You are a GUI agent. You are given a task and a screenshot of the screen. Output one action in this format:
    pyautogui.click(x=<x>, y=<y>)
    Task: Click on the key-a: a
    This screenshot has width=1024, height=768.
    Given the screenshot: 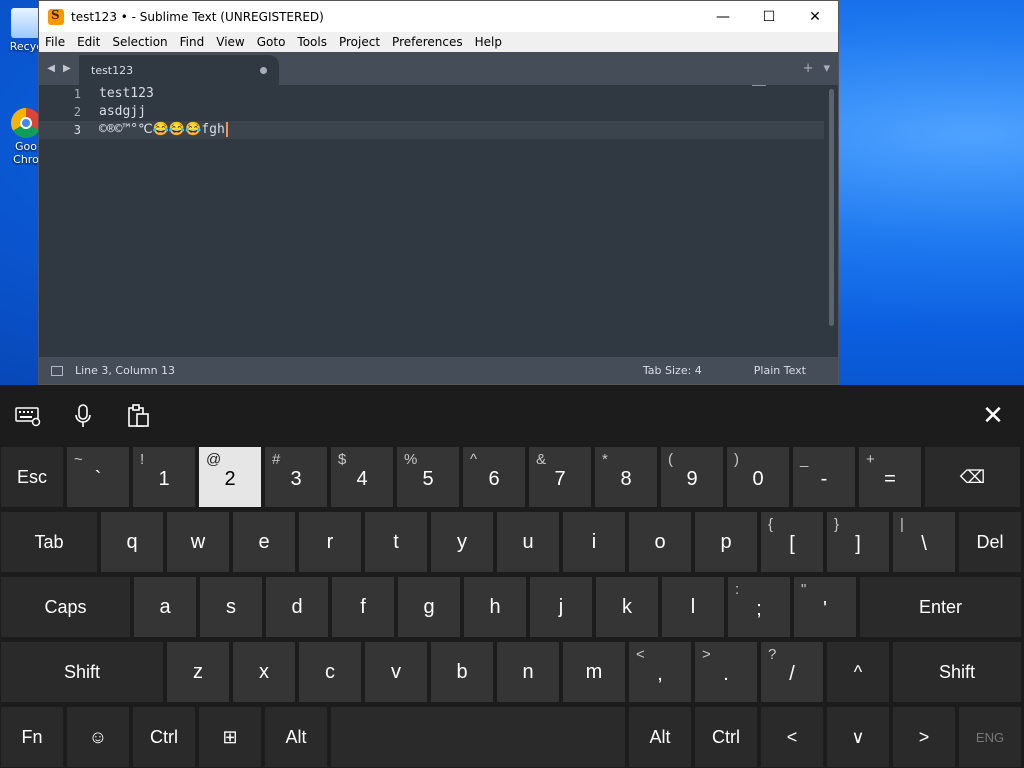 What is the action you would take?
    pyautogui.click(x=165, y=607)
    